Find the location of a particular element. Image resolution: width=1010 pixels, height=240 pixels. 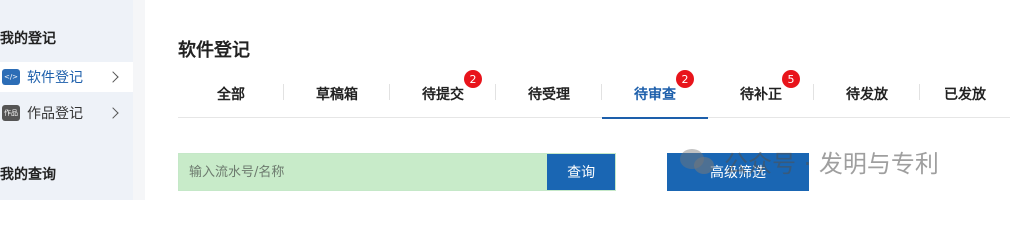

sidebar-item-label: 软件登记 is located at coordinates (55, 78).